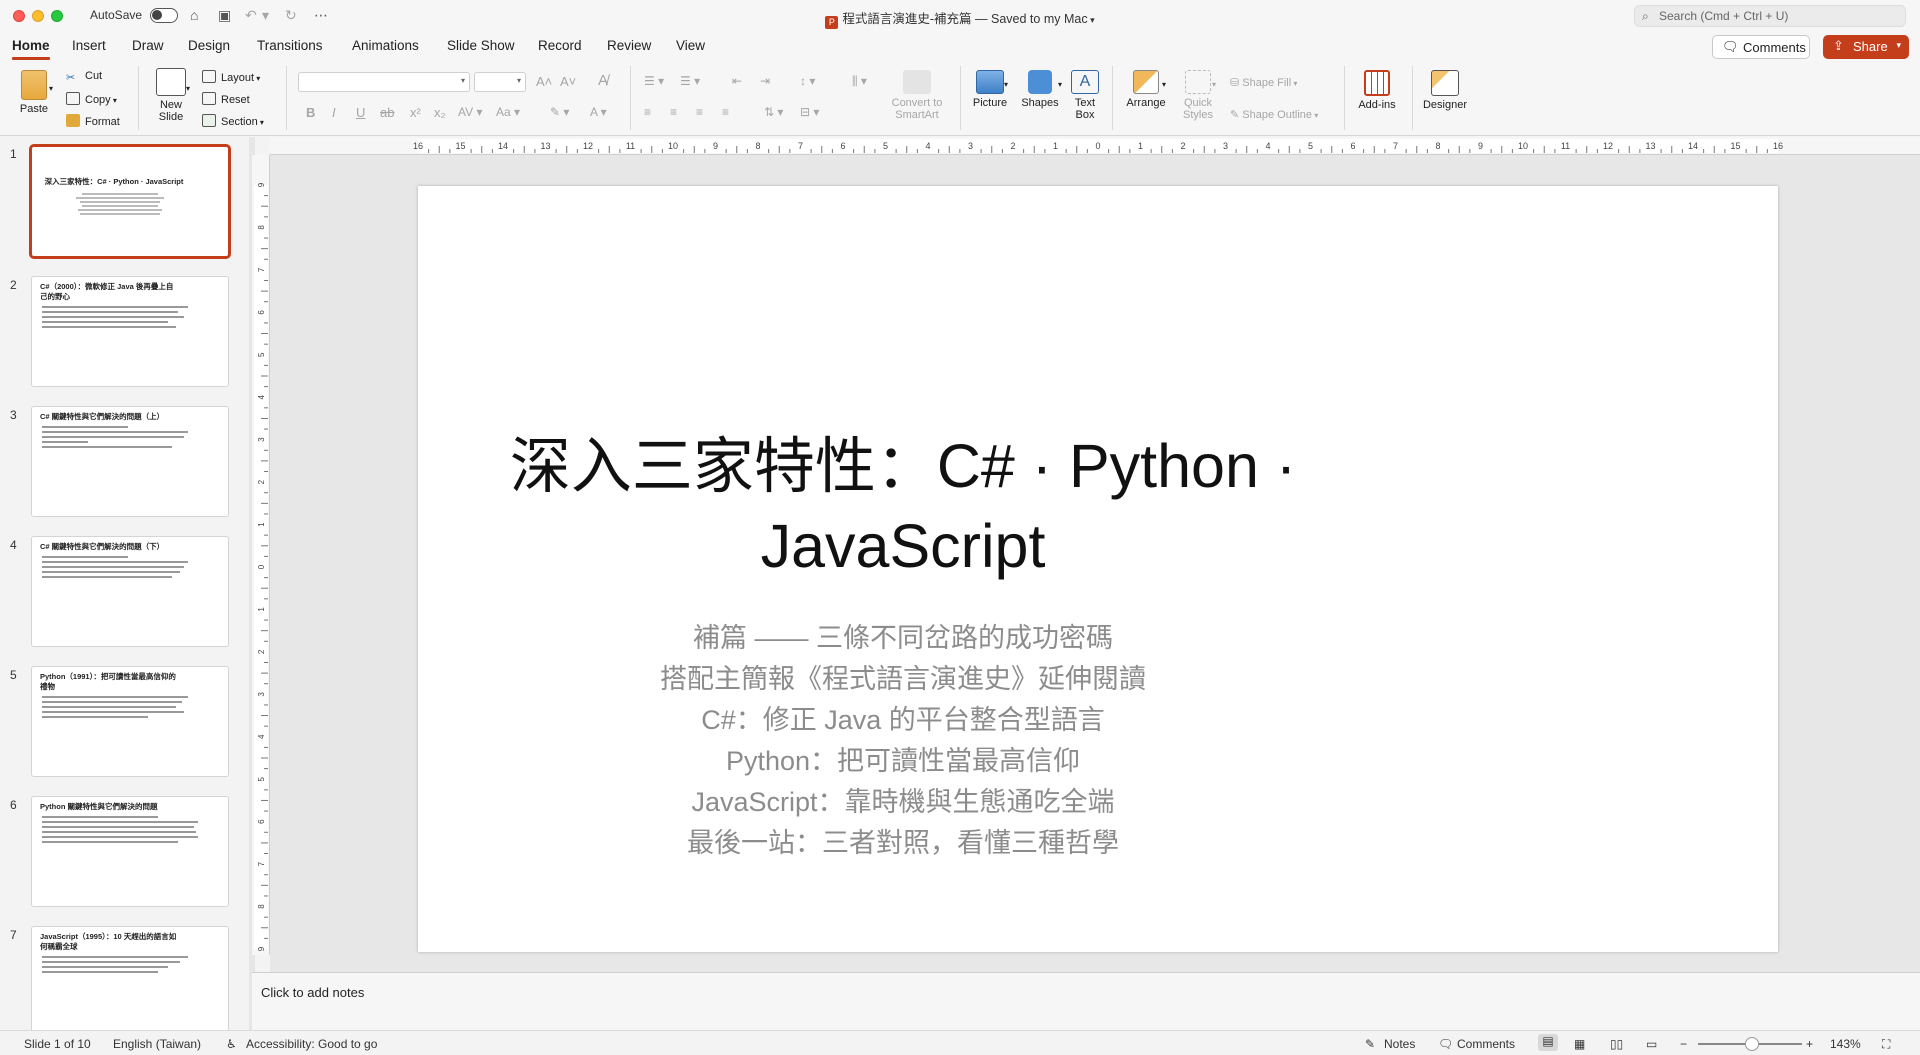 This screenshot has width=1920, height=1055. Describe the element at coordinates (568, 81) in the screenshot. I see `decrease-font-size-icon: A˅` at that location.